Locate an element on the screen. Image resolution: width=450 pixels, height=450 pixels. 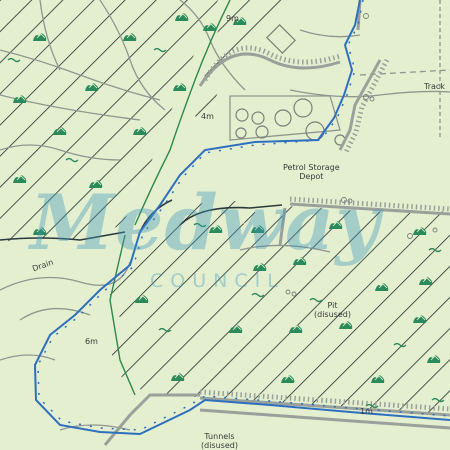
watermark-subtitle: COUNCIL is located at coordinates (217, 281).